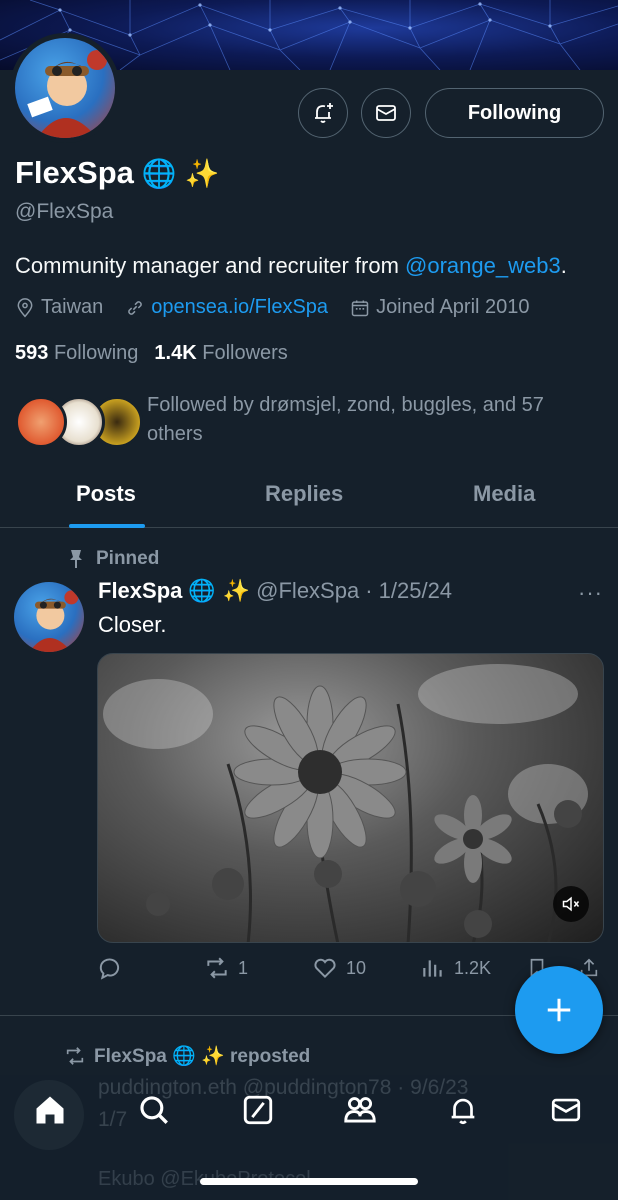  I want to click on search-icon, so click(154, 1110).